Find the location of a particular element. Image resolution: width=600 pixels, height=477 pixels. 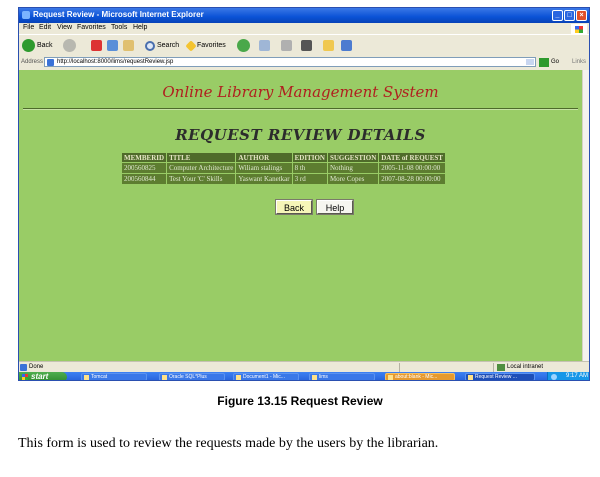

cell-author: Yaswant Kanetkar is located at coordinates (264, 179).